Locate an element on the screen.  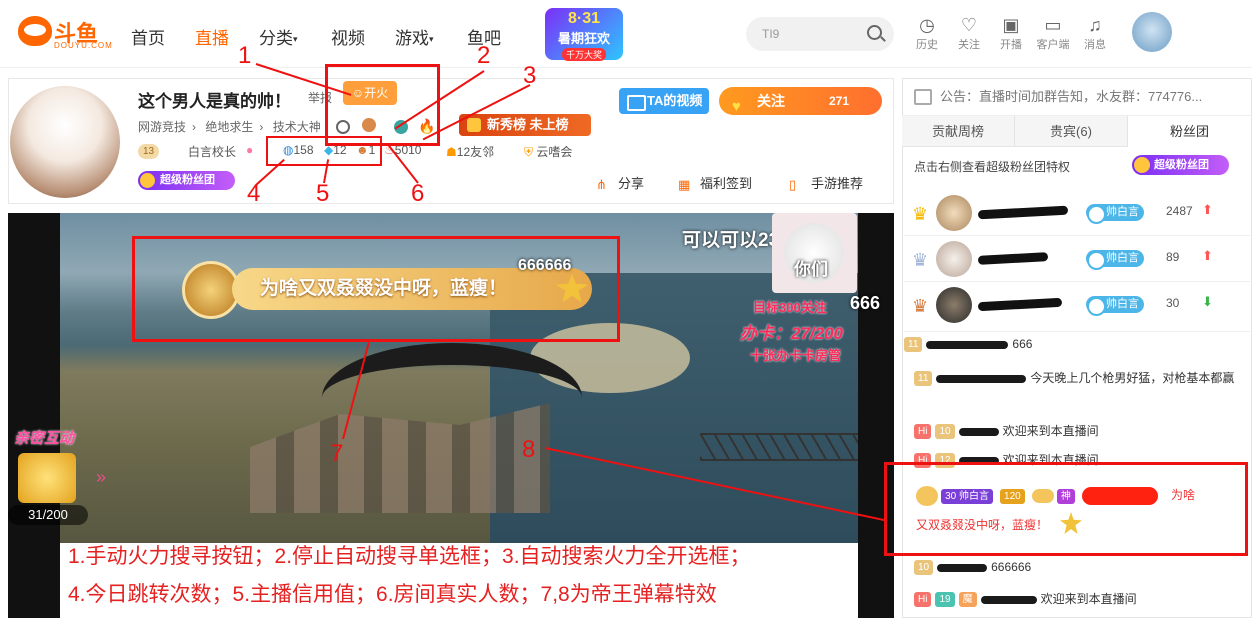
anchor-name: 白言校长 is located at coordinates (212, 151).